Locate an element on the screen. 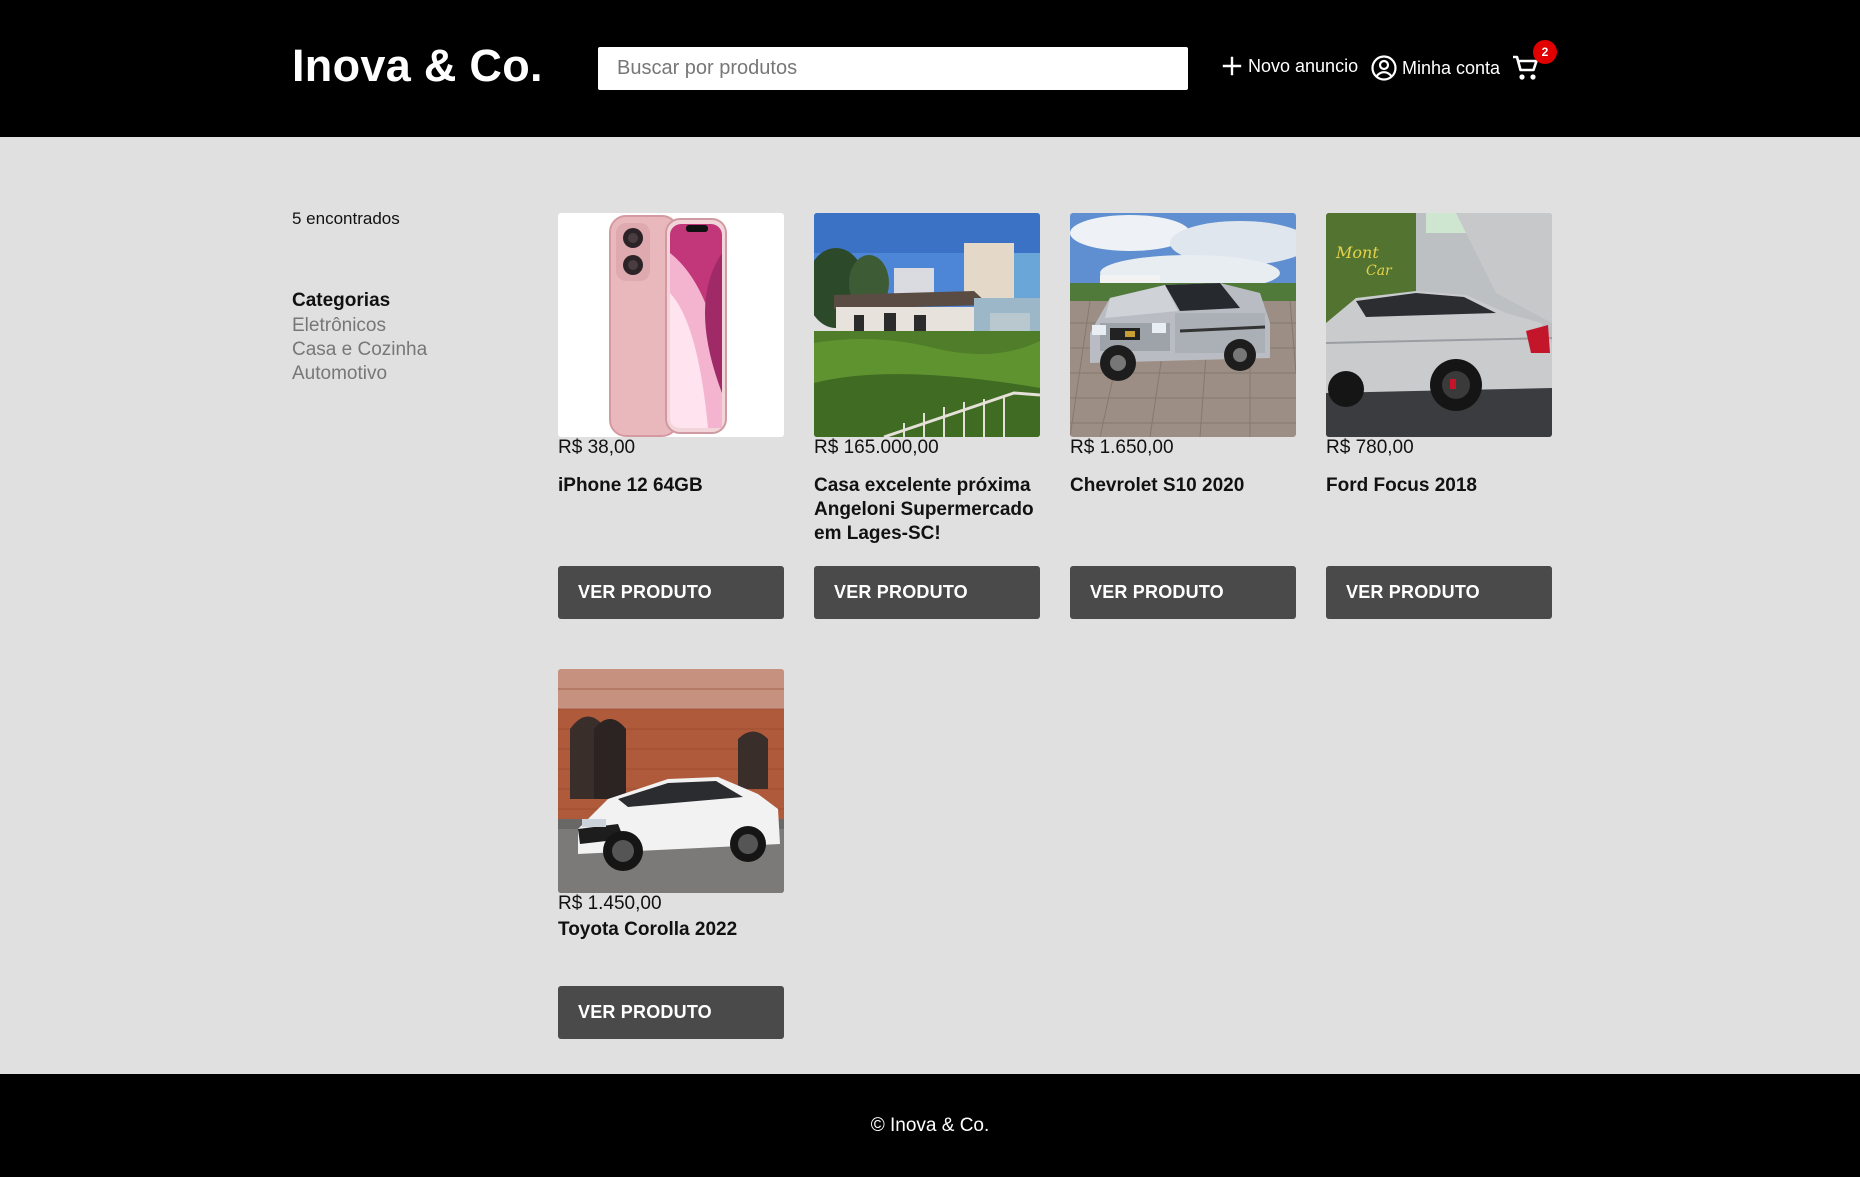 Image resolution: width=1860 pixels, height=1177 pixels. search-input is located at coordinates (893, 68).